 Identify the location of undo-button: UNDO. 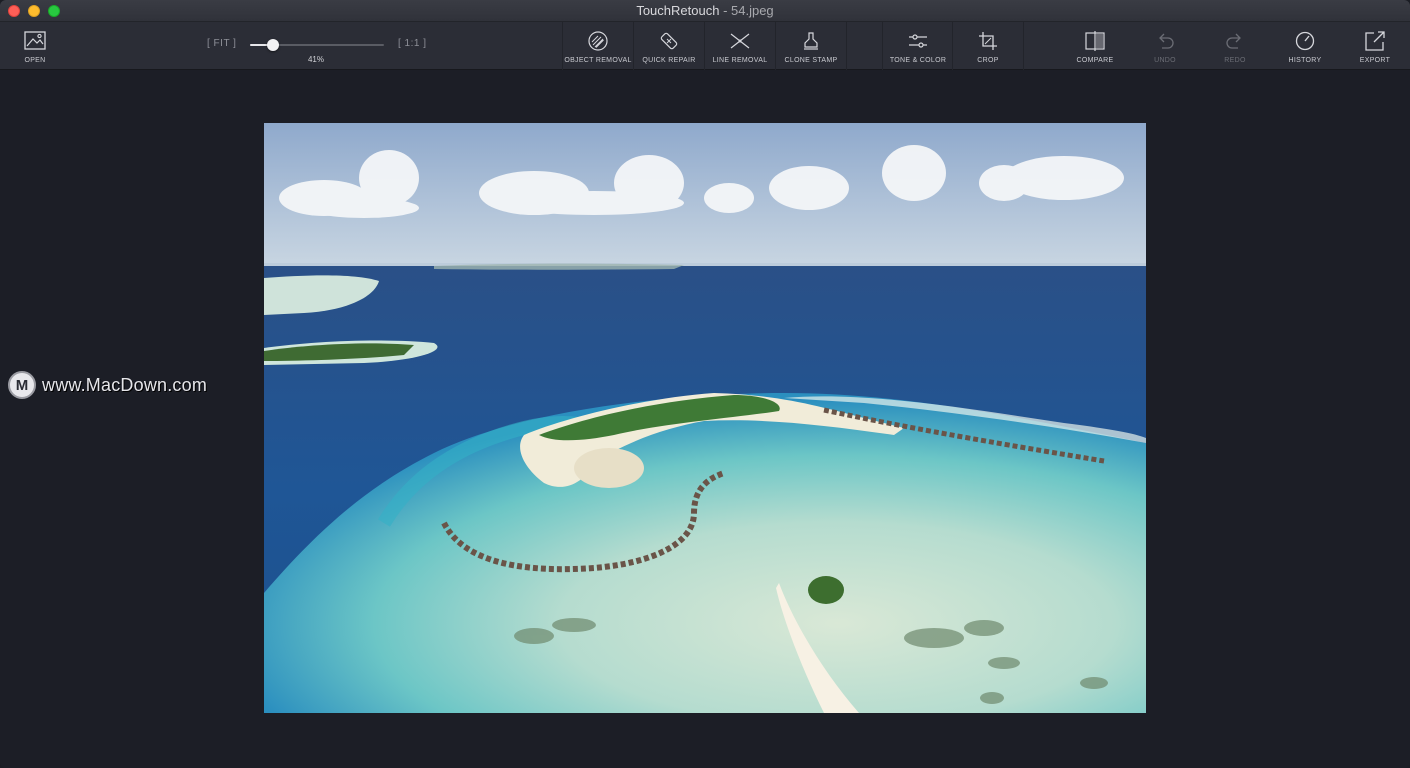
(1165, 46).